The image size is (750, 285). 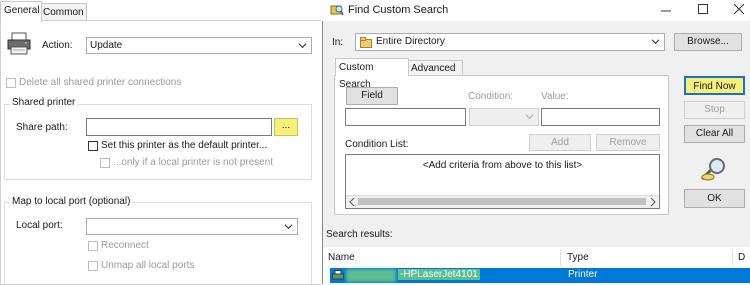 What do you see at coordinates (161, 11) in the screenshot?
I see `properties-tabstrip: General Common` at bounding box center [161, 11].